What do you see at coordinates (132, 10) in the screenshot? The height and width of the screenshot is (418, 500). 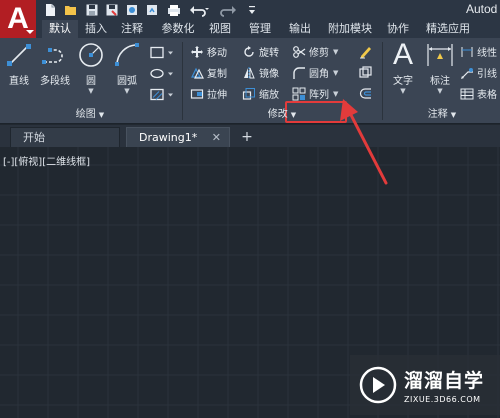 I see `web-open-icon` at bounding box center [132, 10].